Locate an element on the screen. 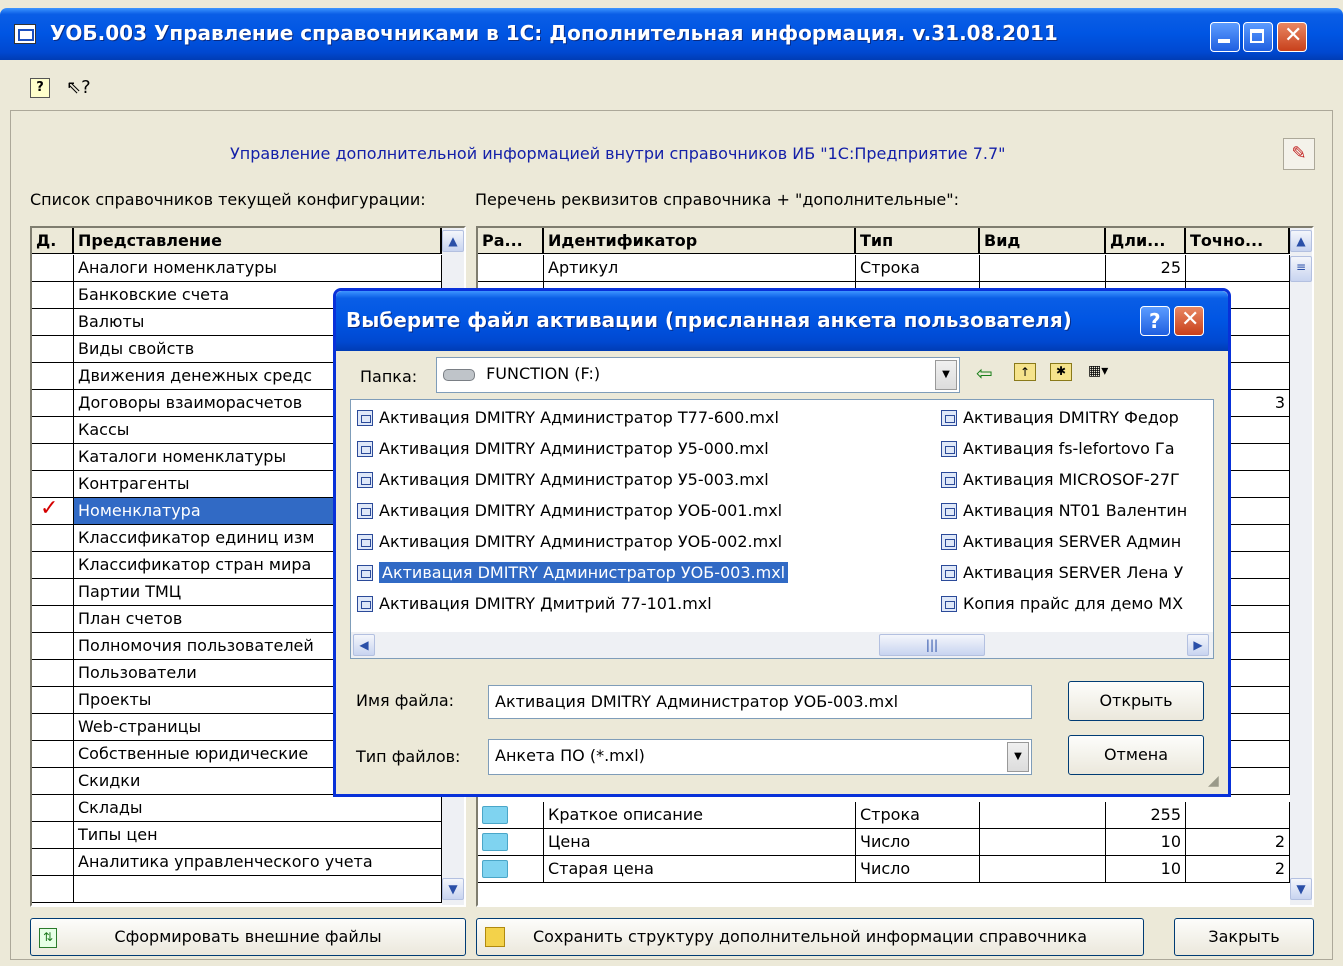 The image size is (1343, 966). close-window-button: ✕ is located at coordinates (1292, 37).